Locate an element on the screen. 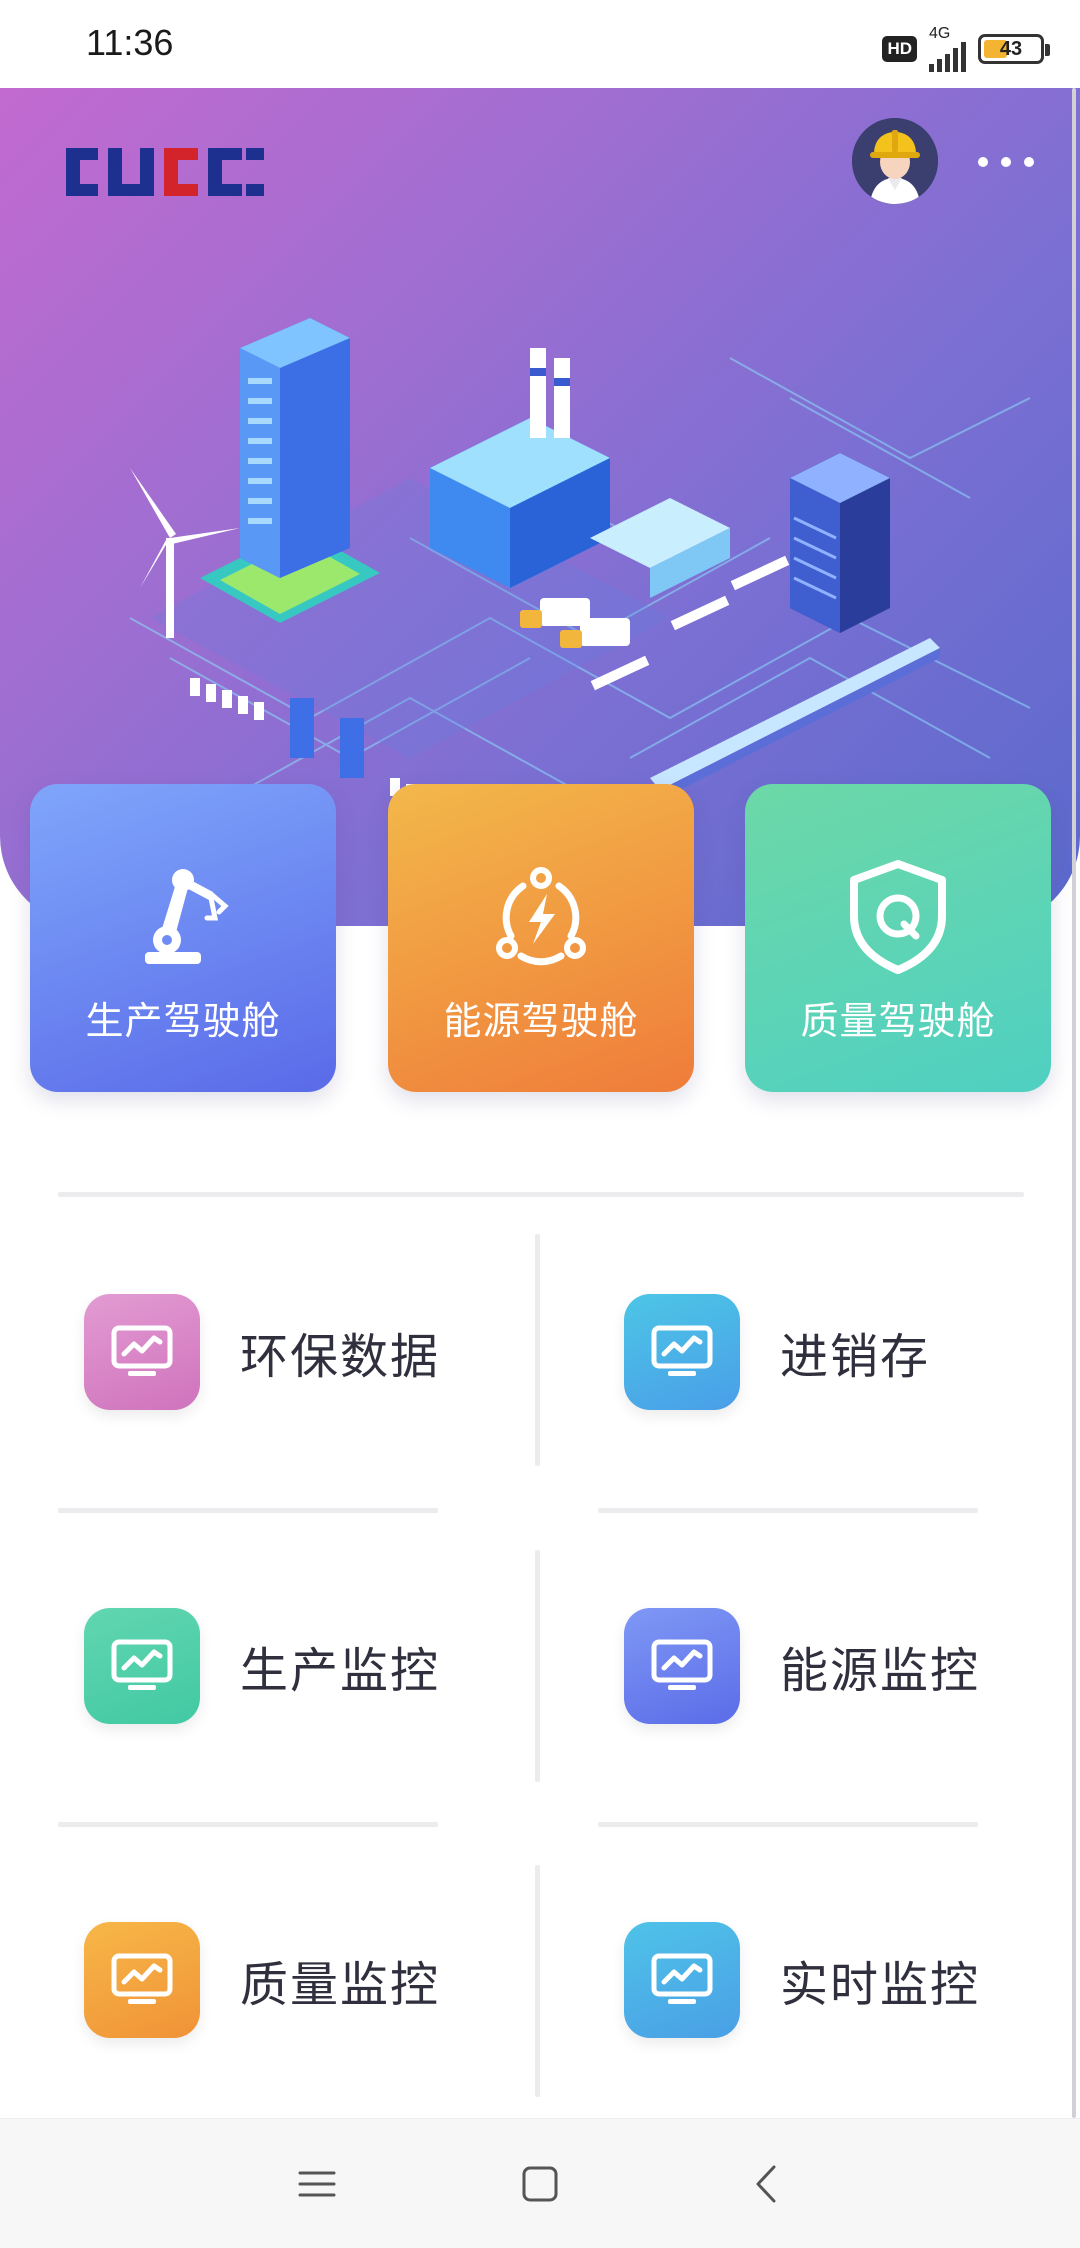 Image resolution: width=1080 pixels, height=2248 pixels. energy-cockpit-card: 能源驾驶舱 is located at coordinates (541, 938).